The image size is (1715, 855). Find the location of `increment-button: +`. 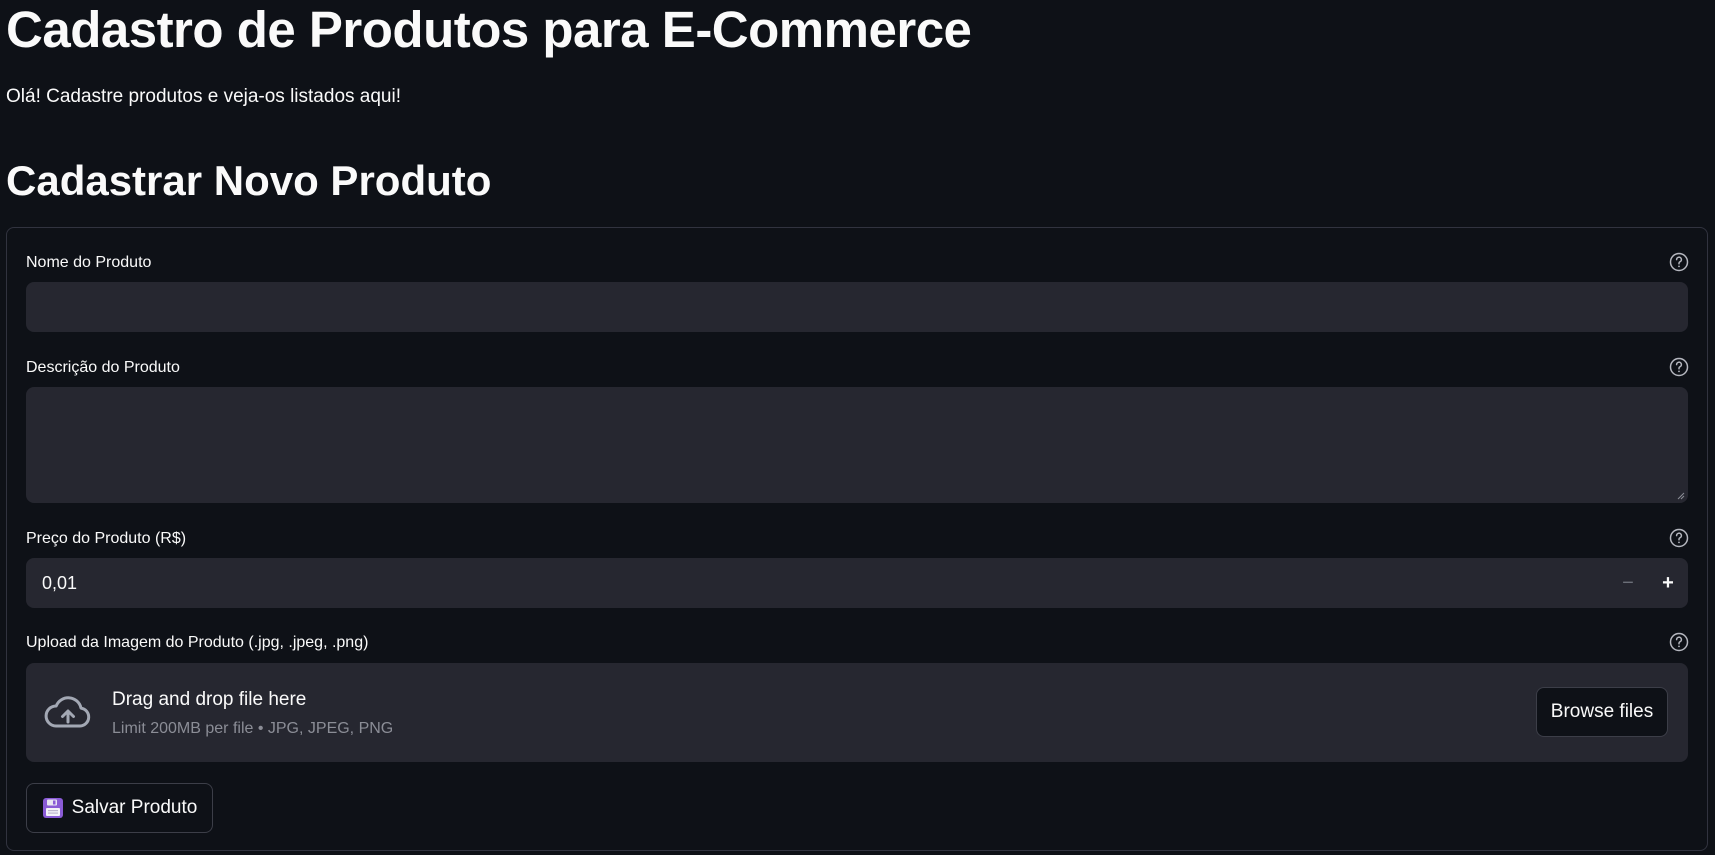

increment-button: + is located at coordinates (1668, 583).